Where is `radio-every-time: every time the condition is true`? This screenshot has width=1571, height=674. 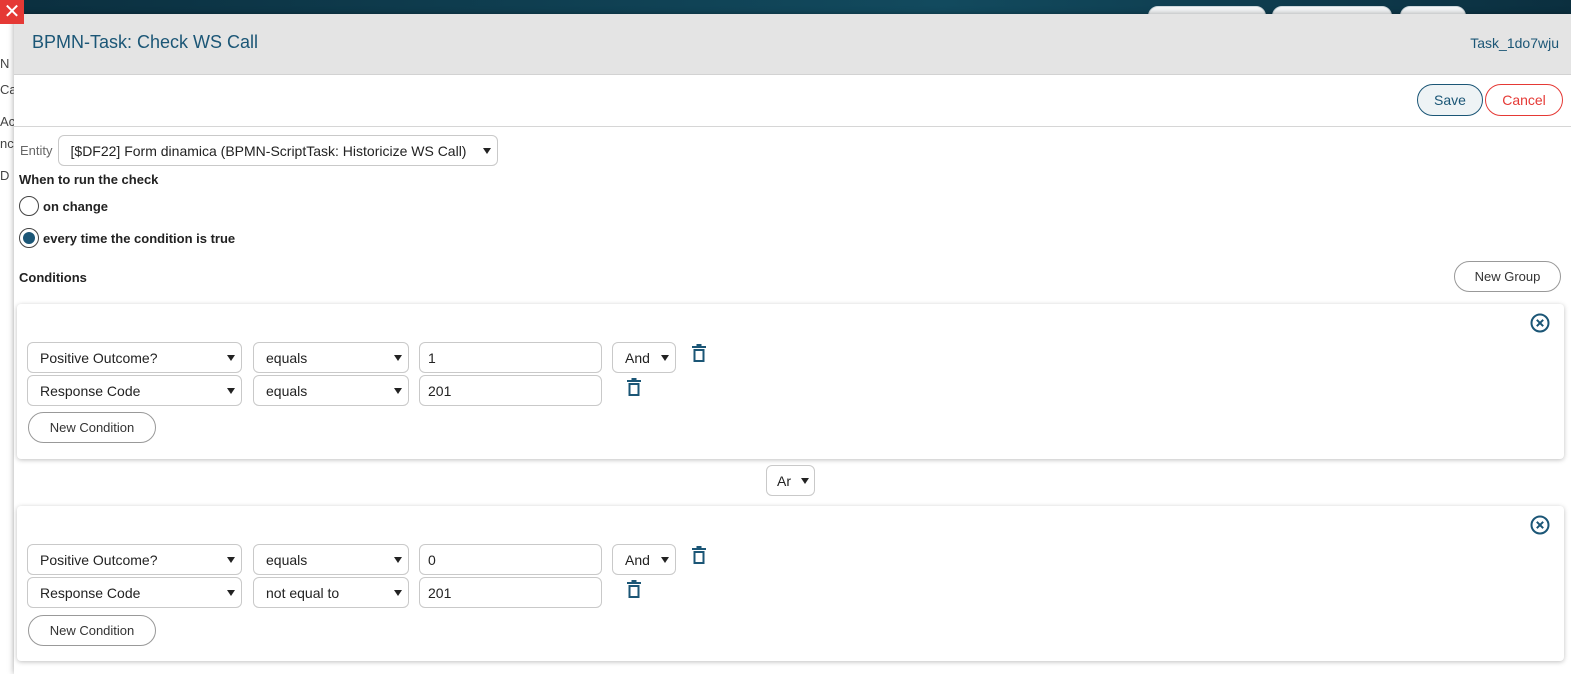
radio-every-time: every time the condition is true is located at coordinates (127, 238).